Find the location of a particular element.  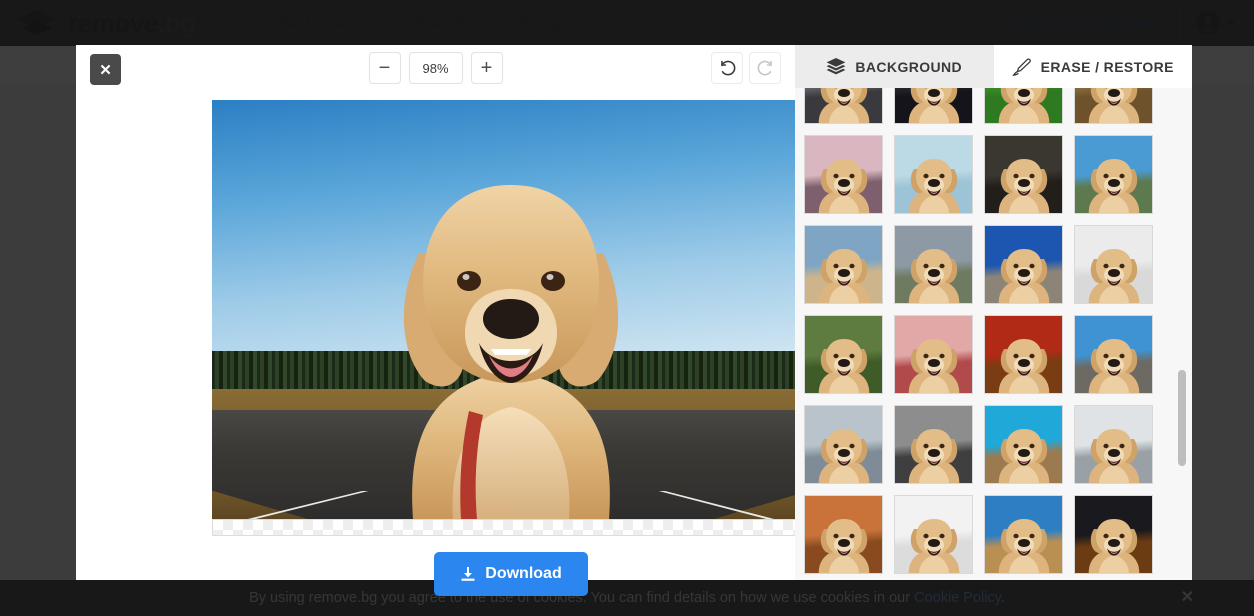

tab-background: BACKGROUND is located at coordinates (894, 66).